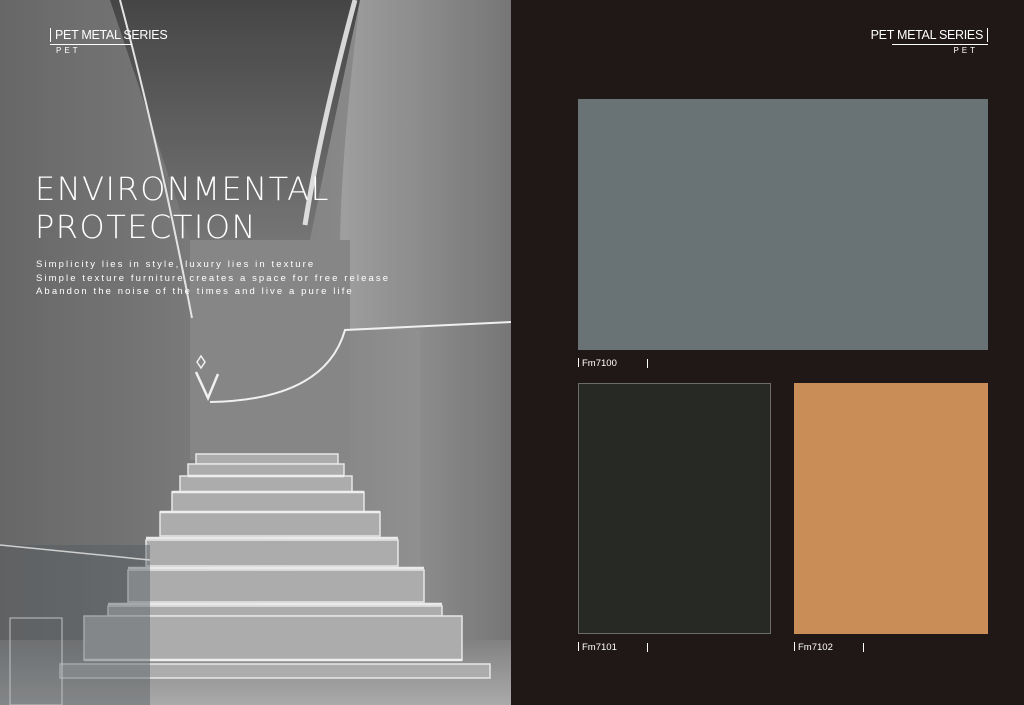 The image size is (1024, 705). What do you see at coordinates (146, 227) in the screenshot?
I see `headline-line-2: PROTECTION` at bounding box center [146, 227].